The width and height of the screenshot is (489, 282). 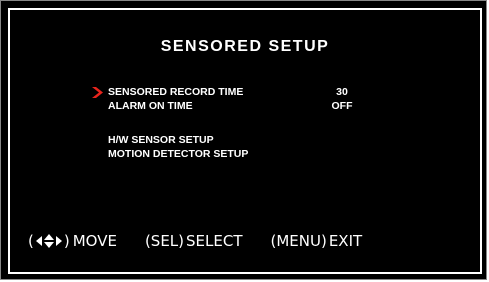 What do you see at coordinates (164, 241) in the screenshot?
I see `select-key: (SEL)` at bounding box center [164, 241].